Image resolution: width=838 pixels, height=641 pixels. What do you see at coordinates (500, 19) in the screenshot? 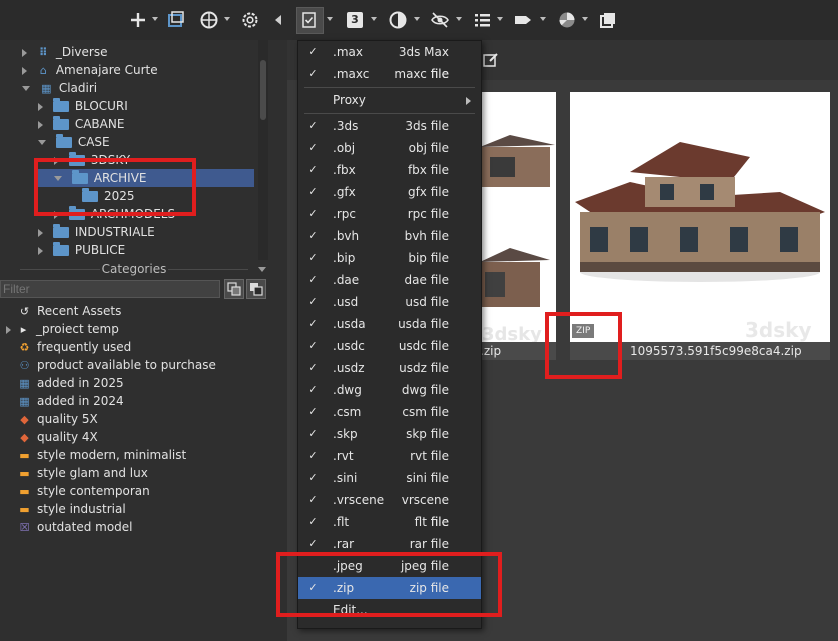
I see `list-dropdown-caret` at bounding box center [500, 19].